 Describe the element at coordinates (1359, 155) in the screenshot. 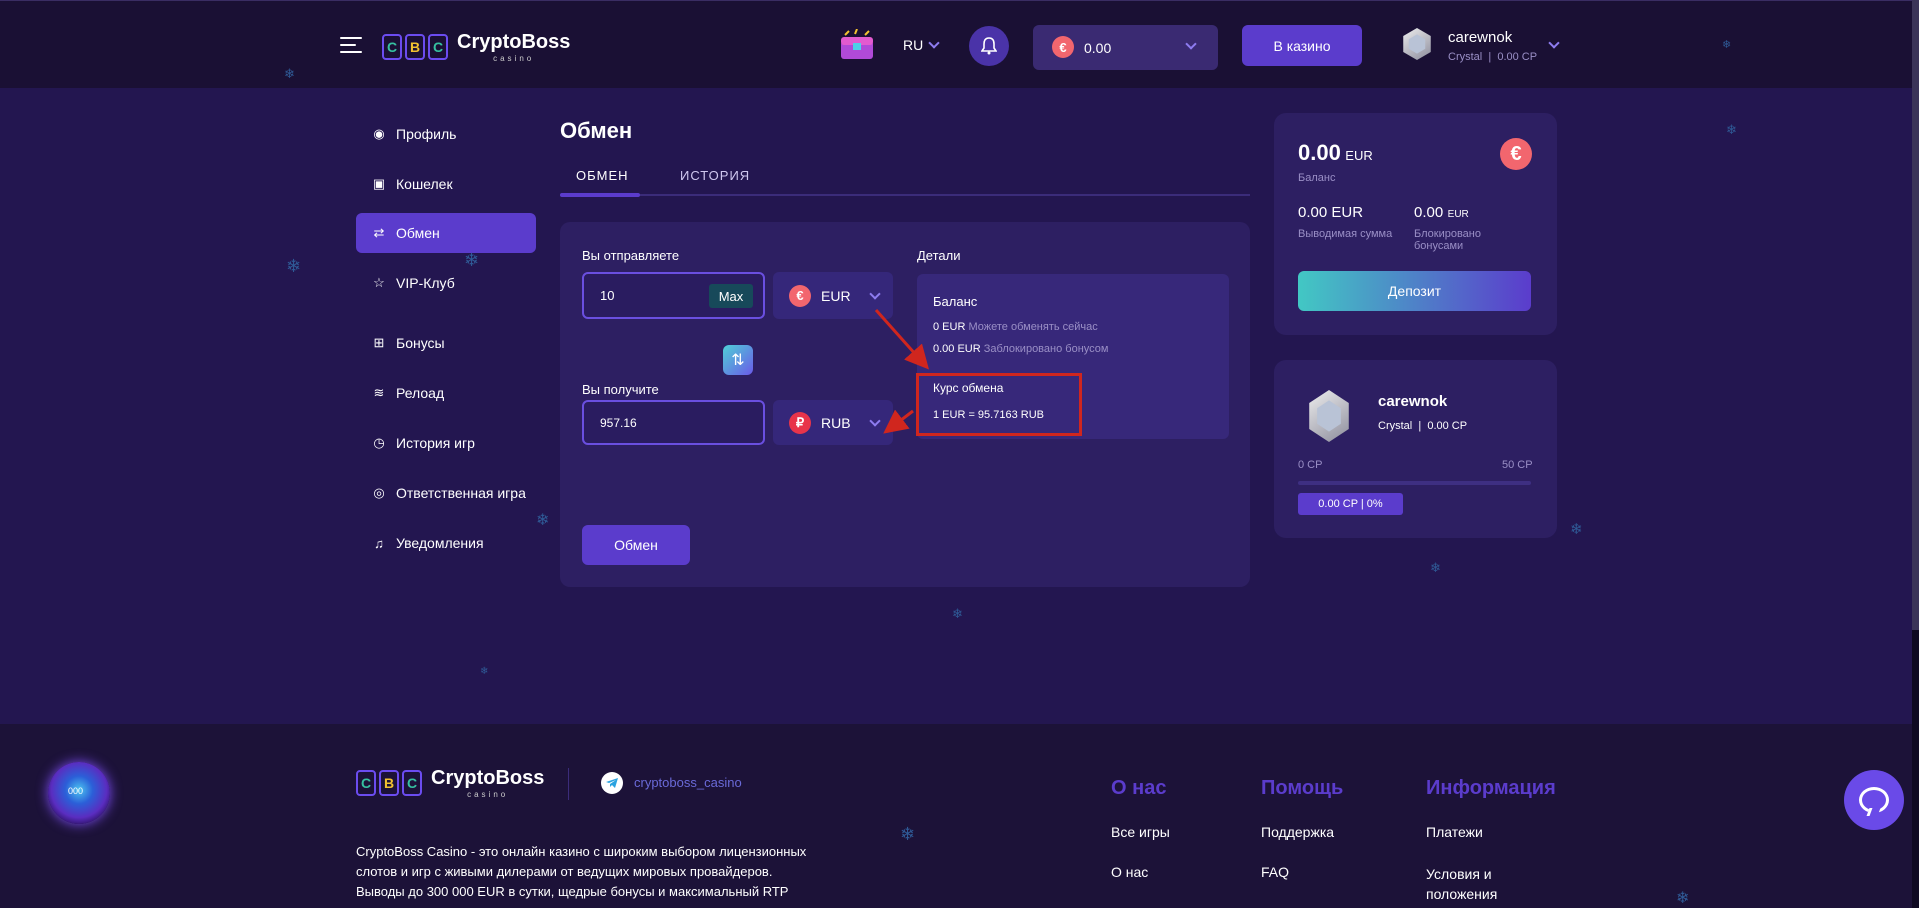

I see `wallet-currency: EUR` at that location.